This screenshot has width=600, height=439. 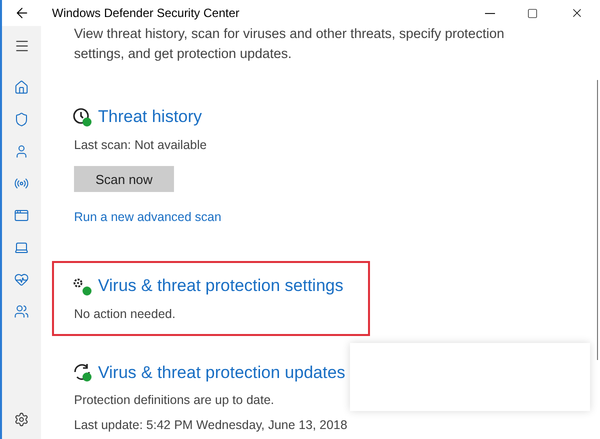 What do you see at coordinates (21, 247) in the screenshot?
I see `laptop-icon` at bounding box center [21, 247].